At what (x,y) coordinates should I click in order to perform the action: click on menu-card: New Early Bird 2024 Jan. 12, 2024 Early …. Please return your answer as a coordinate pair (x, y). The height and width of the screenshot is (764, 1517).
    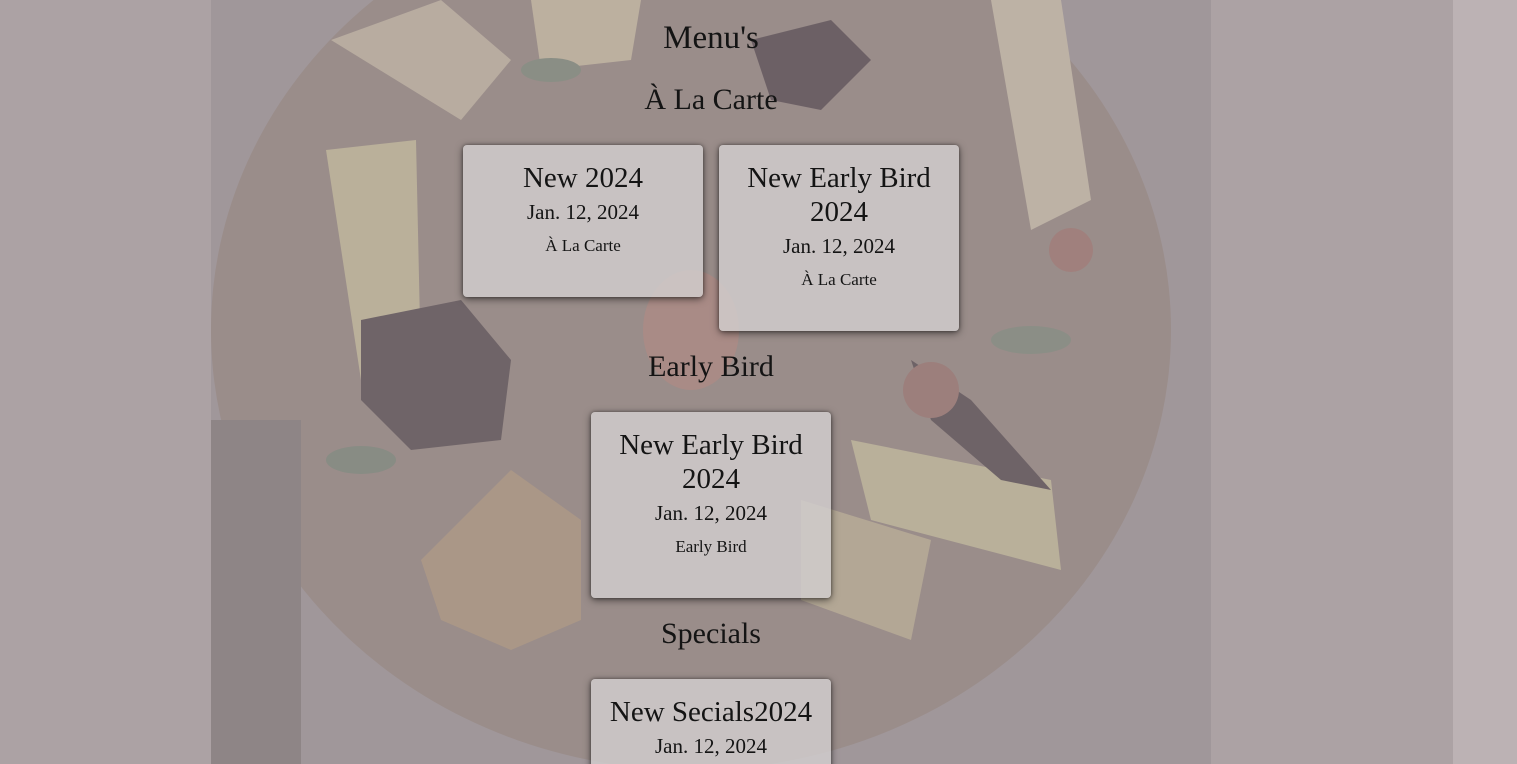
    Looking at the image, I should click on (711, 505).